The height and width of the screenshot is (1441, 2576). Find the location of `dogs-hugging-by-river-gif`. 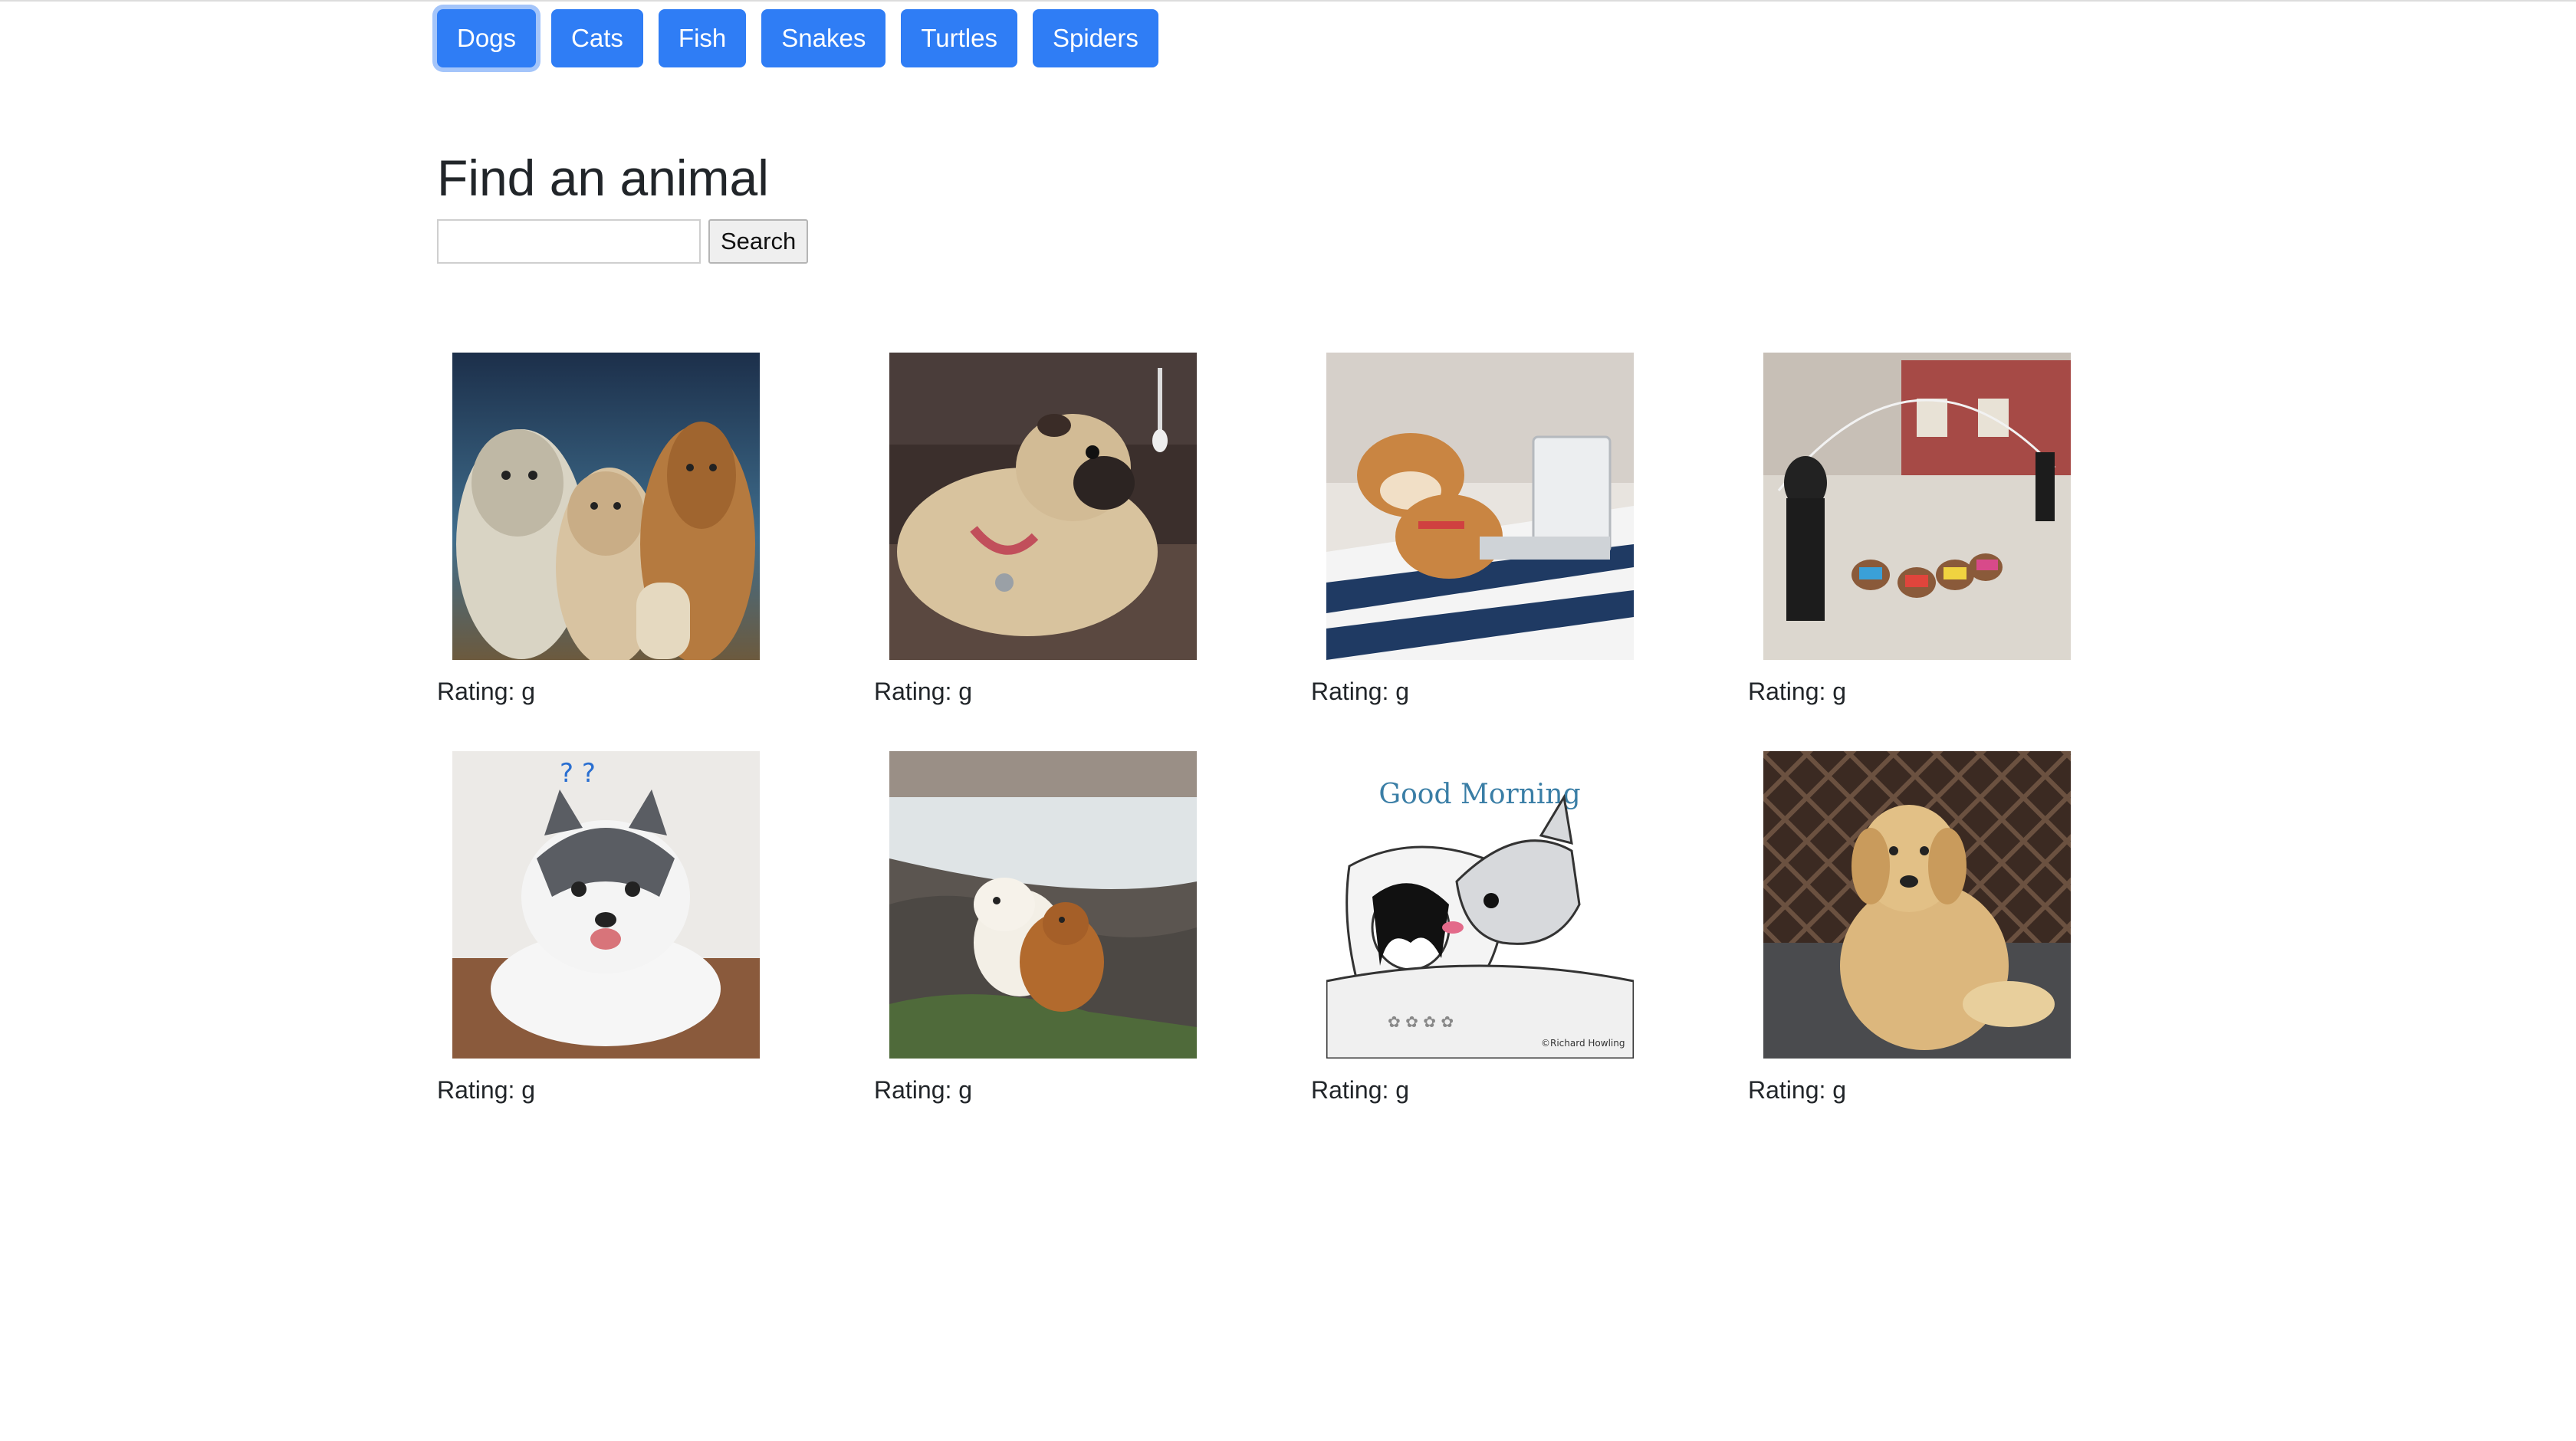

dogs-hugging-by-river-gif is located at coordinates (1043, 905).